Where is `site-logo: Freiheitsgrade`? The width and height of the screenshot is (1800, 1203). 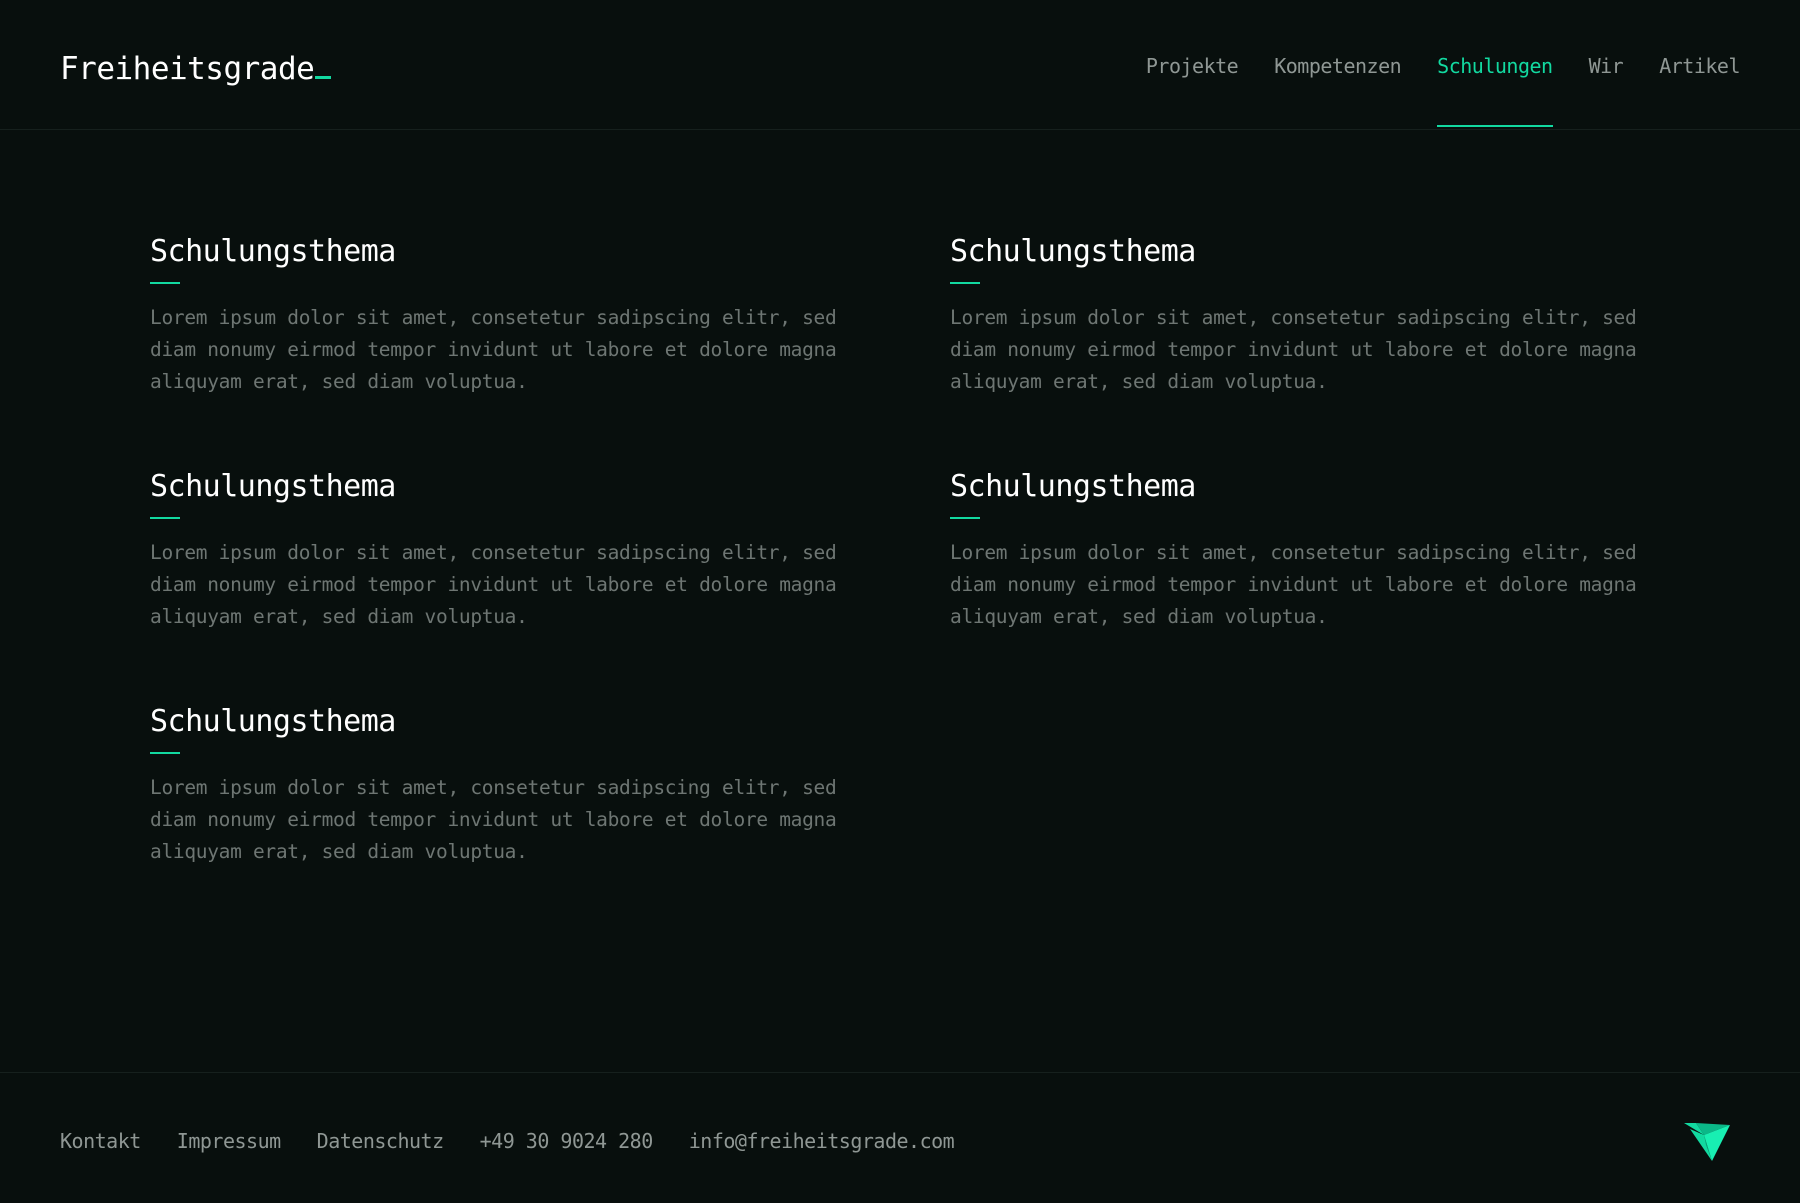 site-logo: Freiheitsgrade is located at coordinates (196, 69).